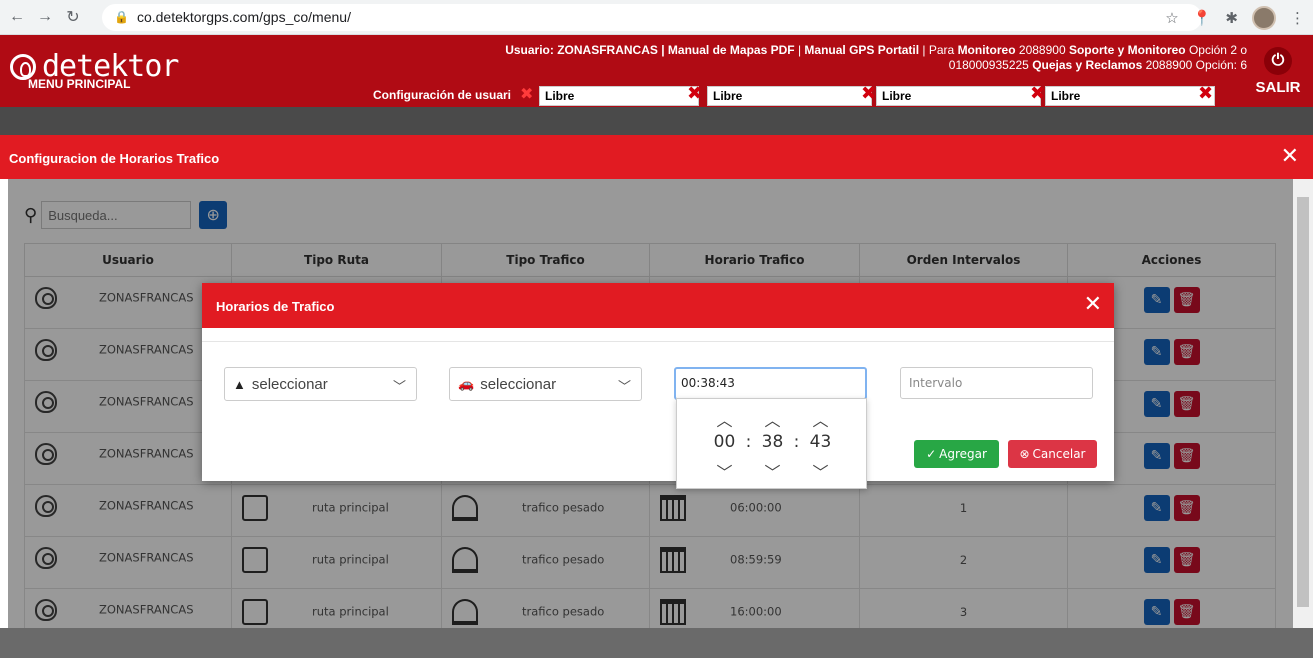  I want to click on intervalo-input: Intervalo, so click(996, 383).